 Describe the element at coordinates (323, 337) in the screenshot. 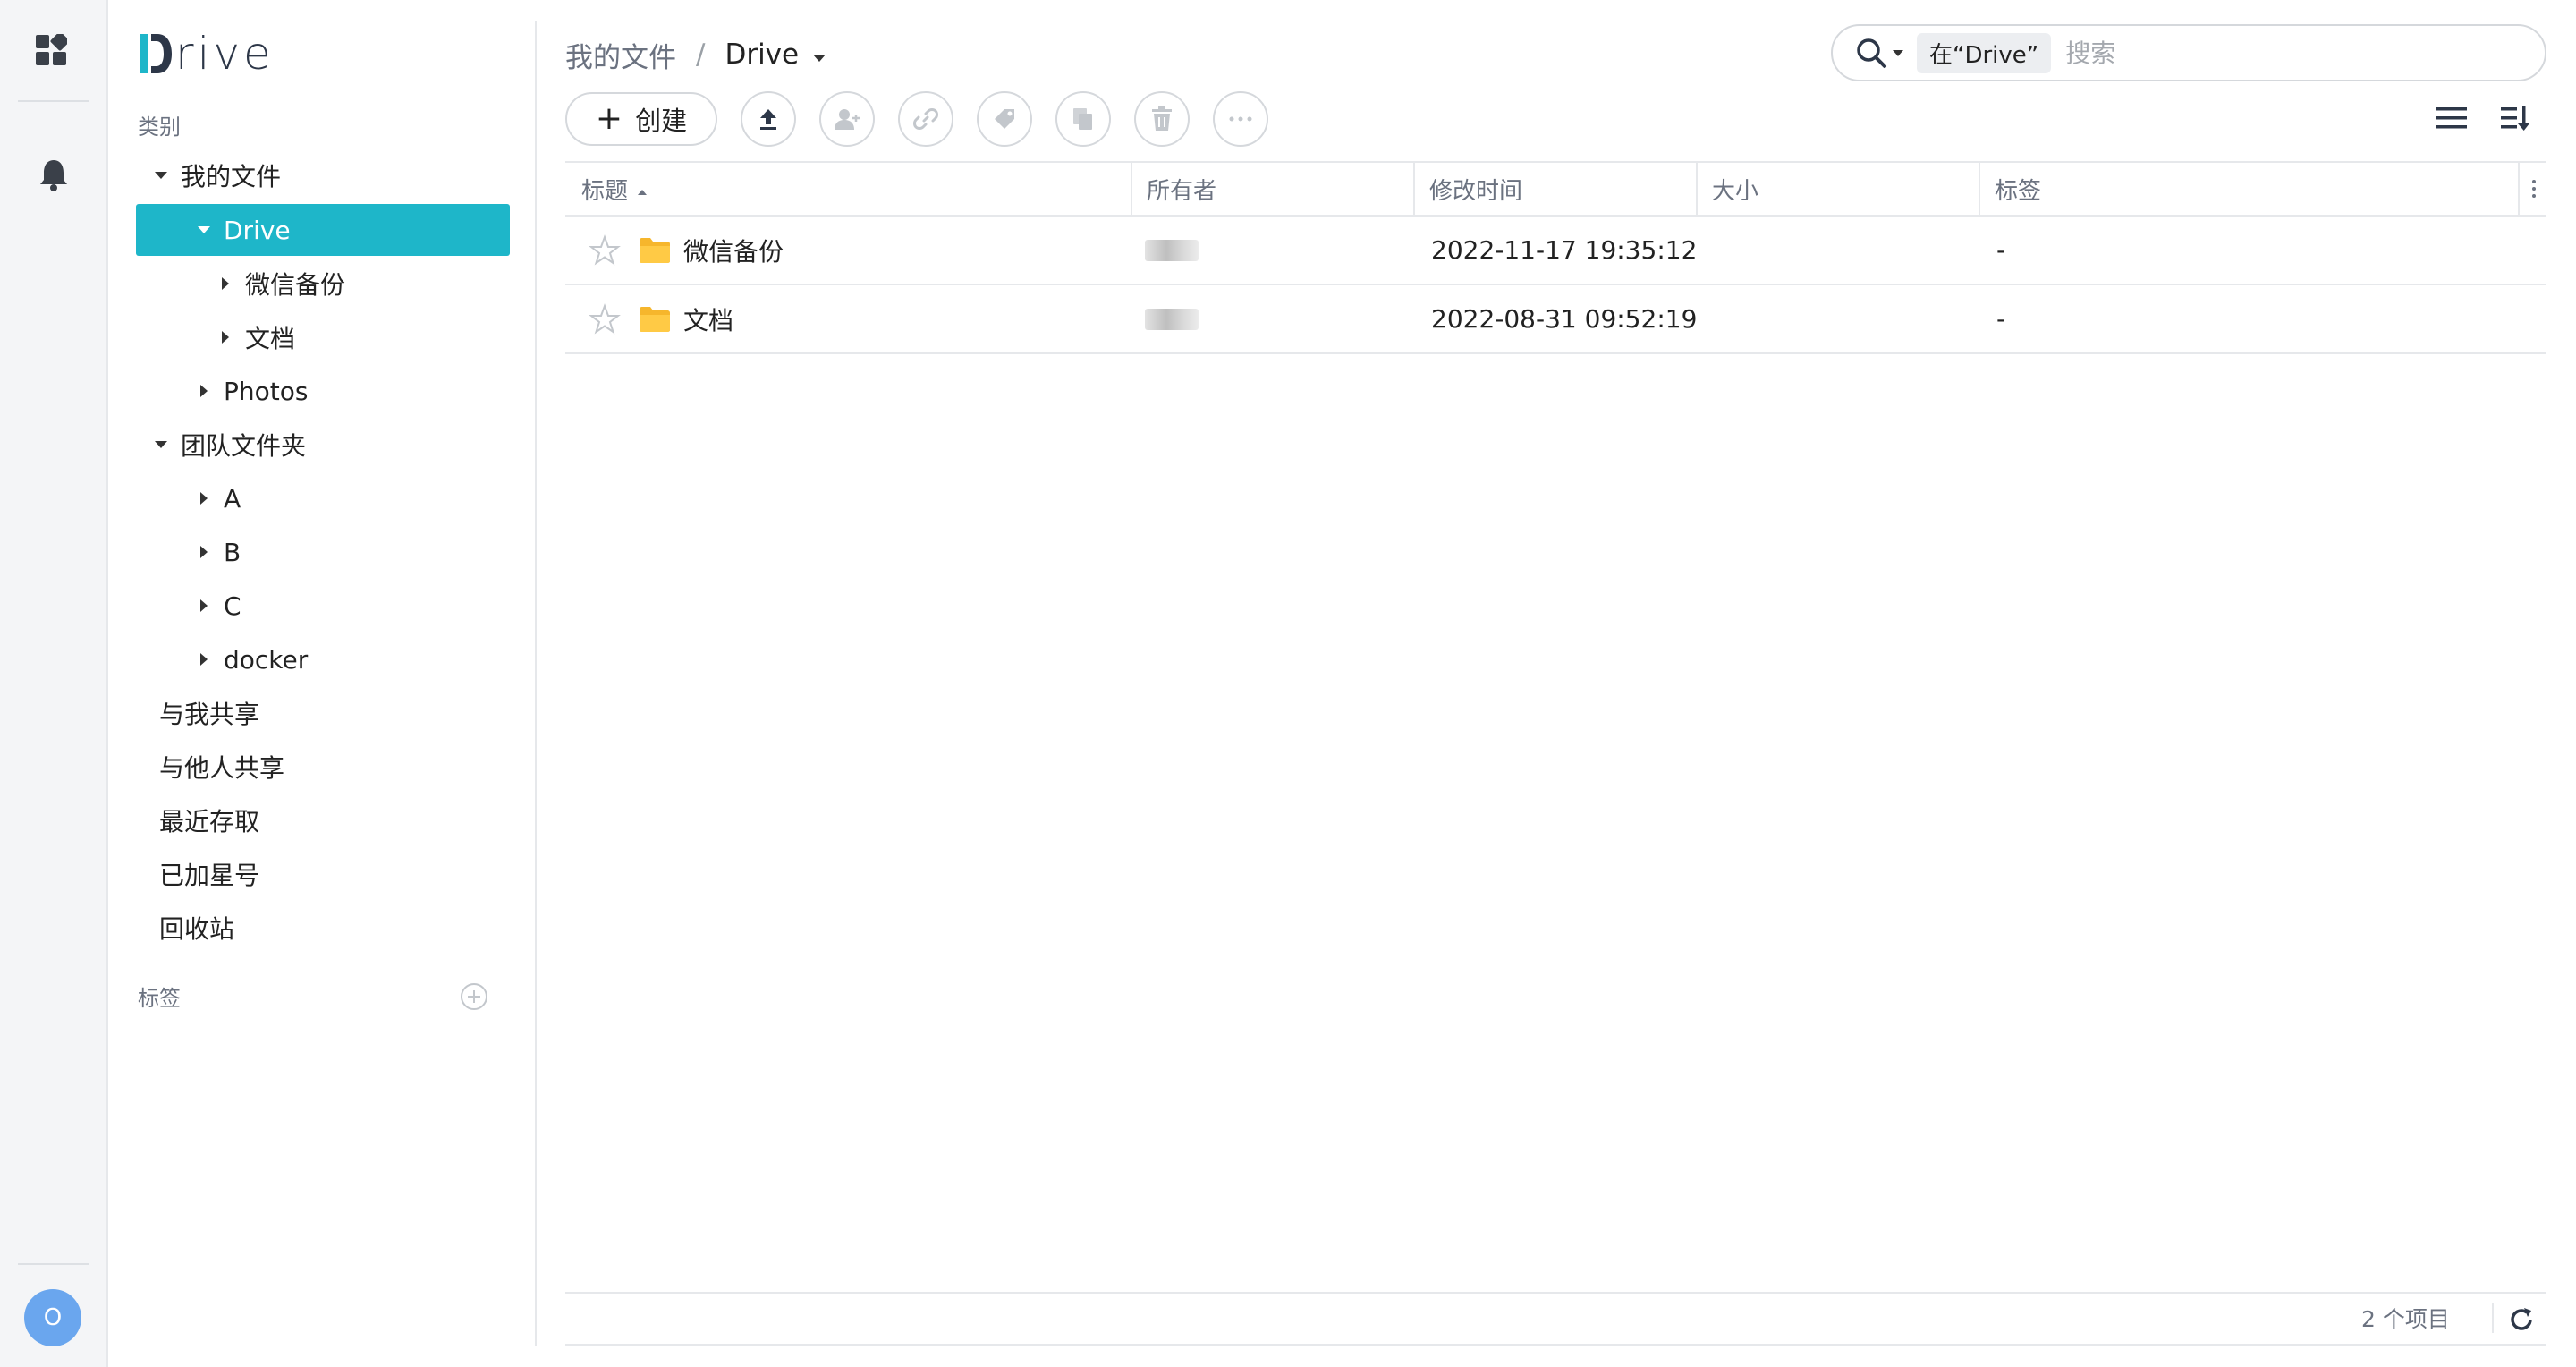

I see `tree-item-documents: 文档` at that location.